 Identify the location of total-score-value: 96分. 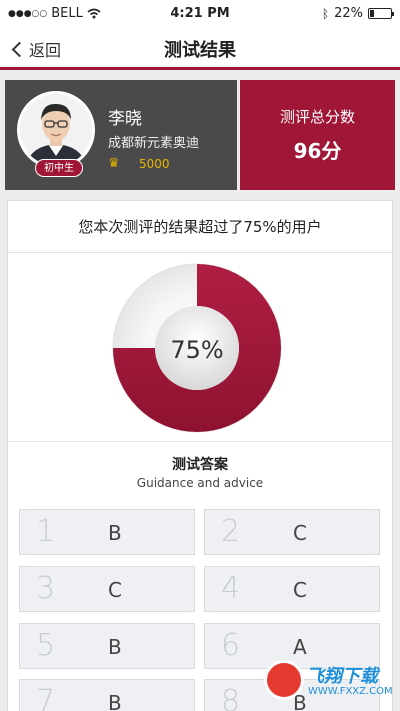
(317, 151).